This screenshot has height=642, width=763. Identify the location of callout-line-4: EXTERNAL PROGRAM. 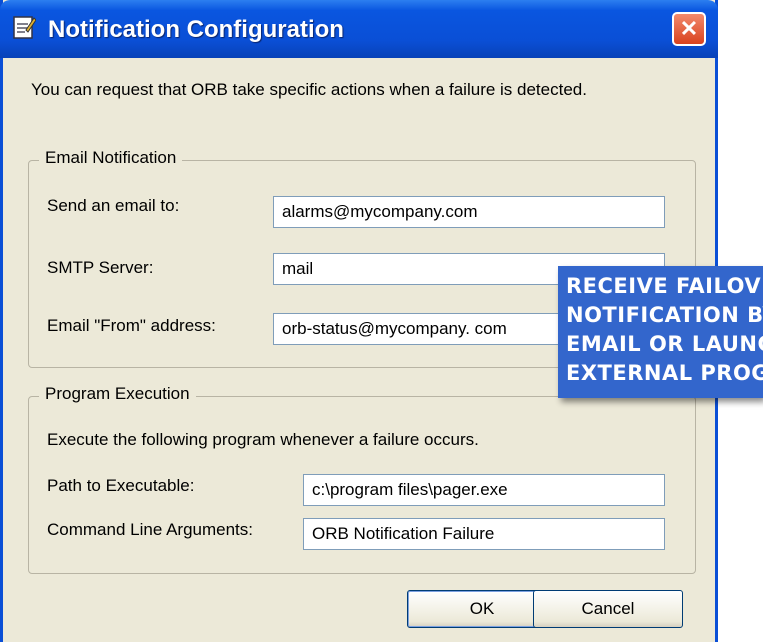
(664, 373).